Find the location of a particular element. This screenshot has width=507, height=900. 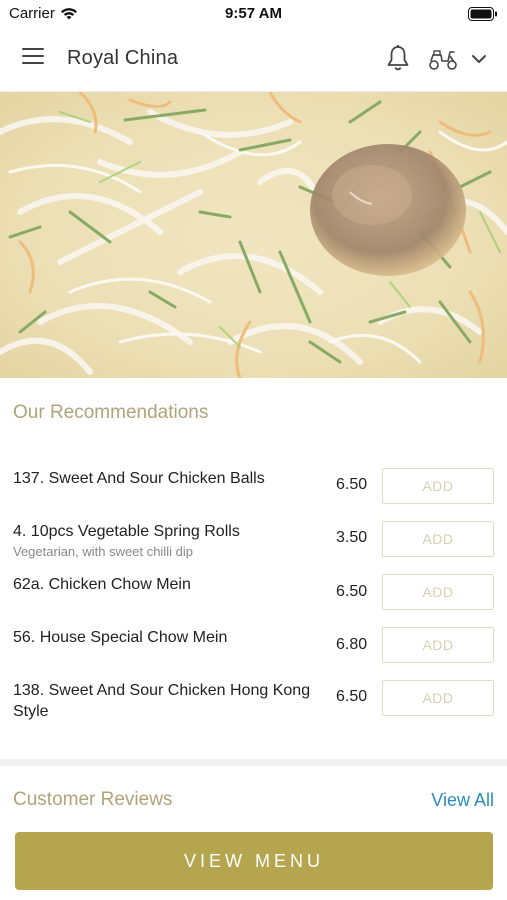

scooter-icon is located at coordinates (443, 60).